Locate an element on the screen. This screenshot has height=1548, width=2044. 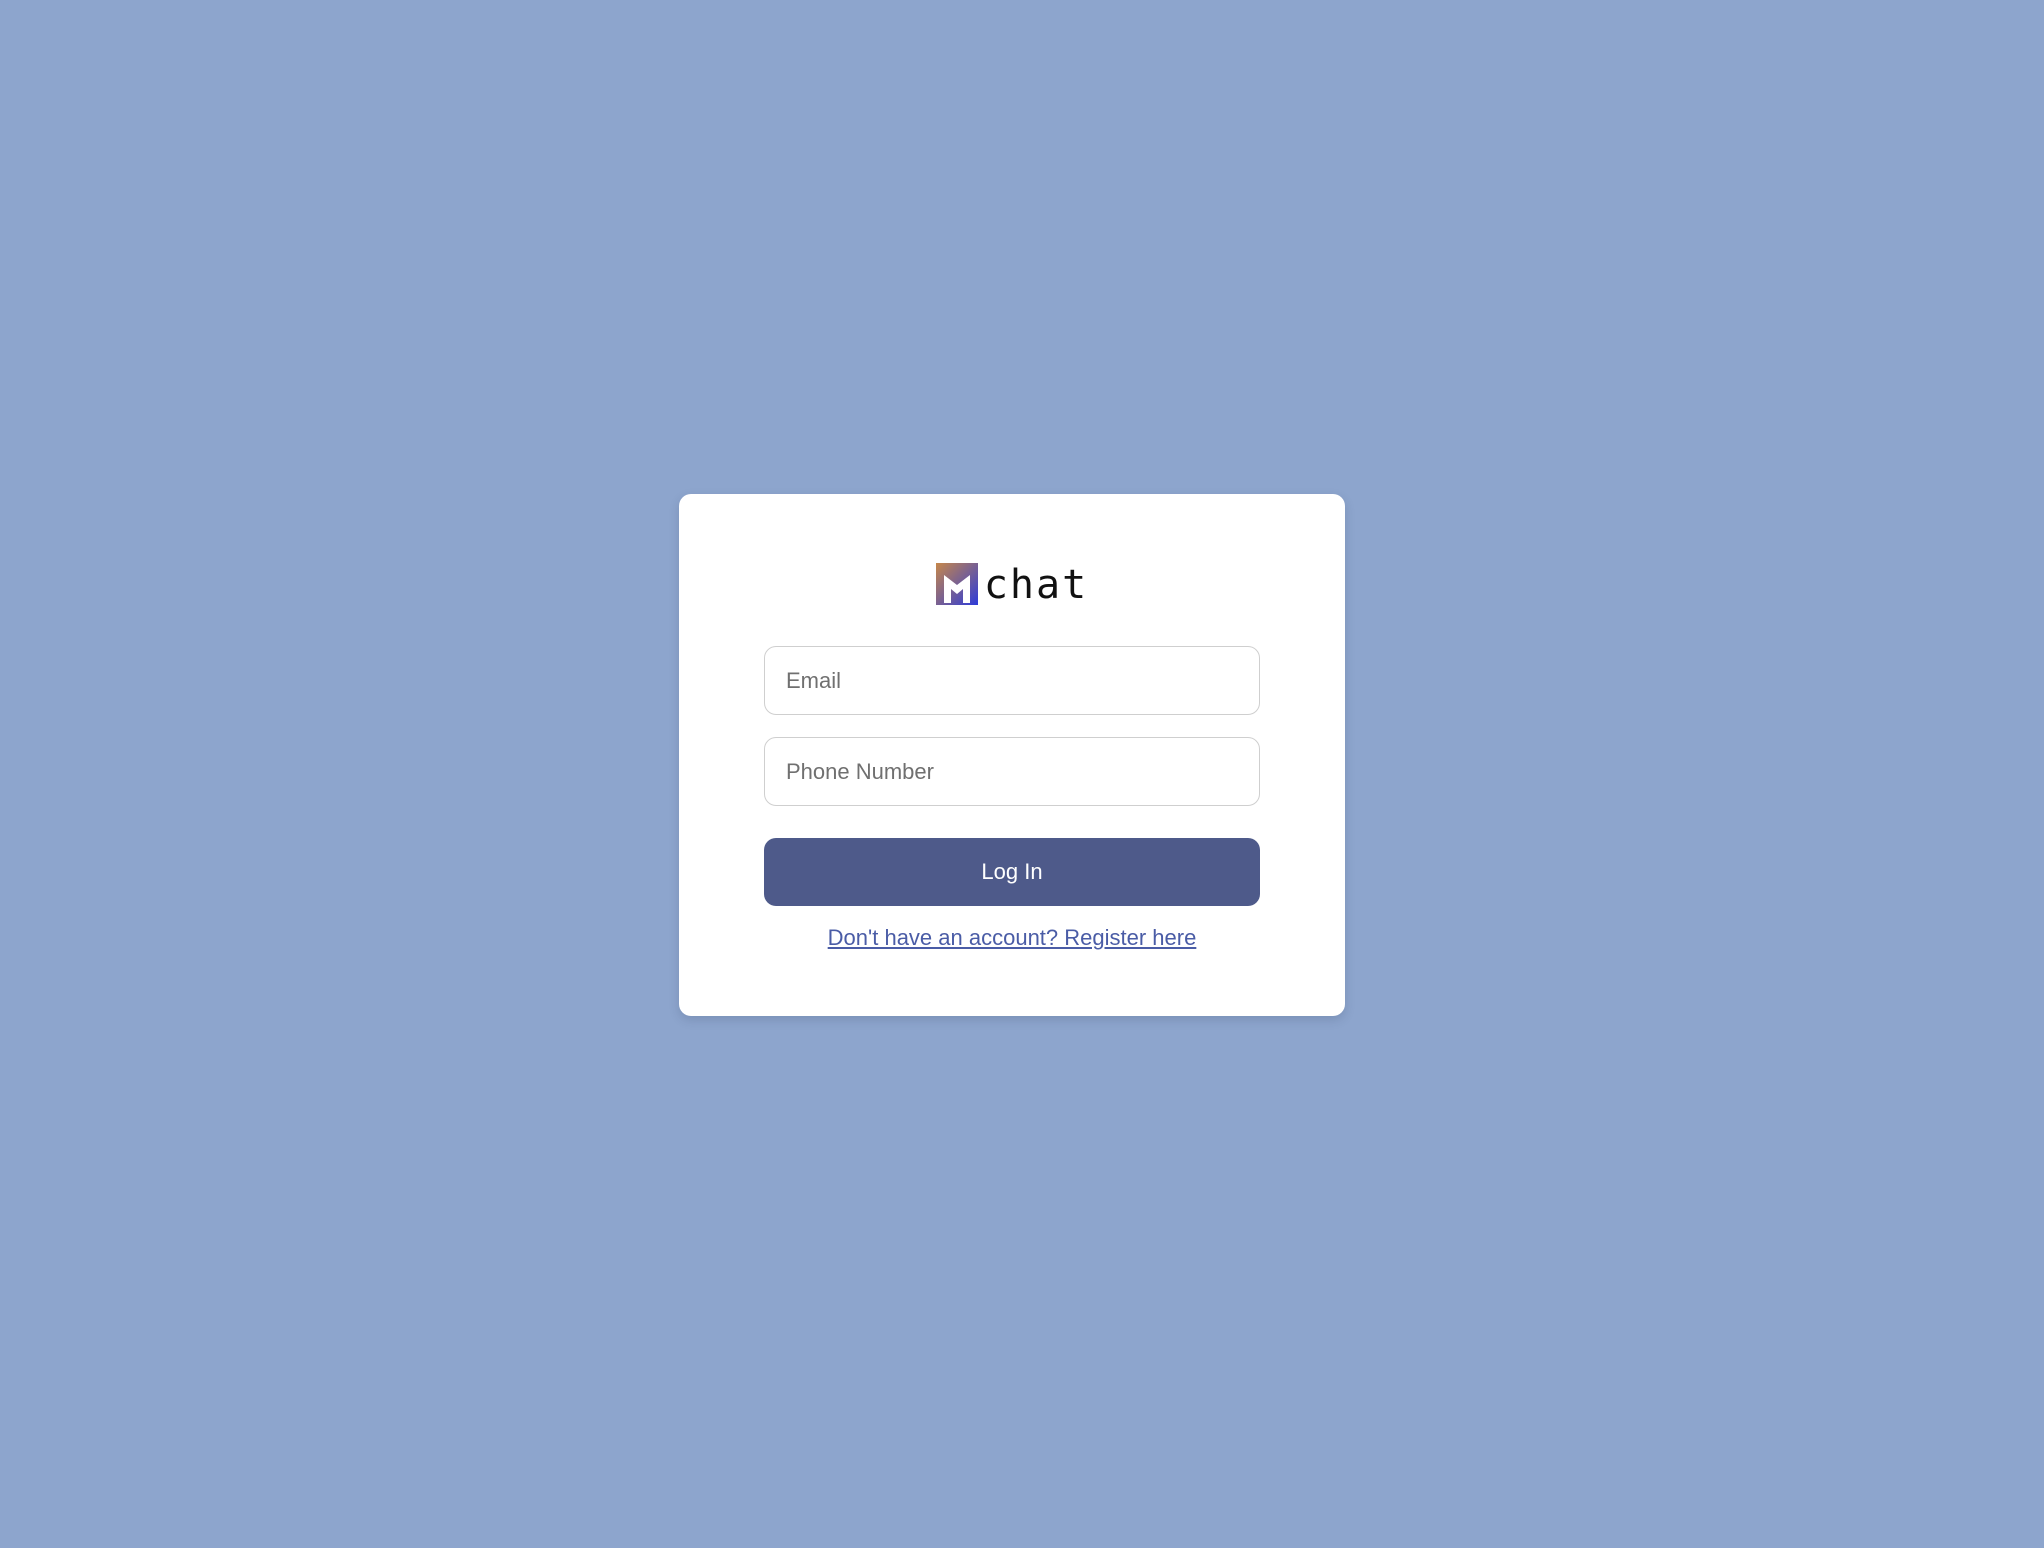
m-logo-icon is located at coordinates (956, 584).